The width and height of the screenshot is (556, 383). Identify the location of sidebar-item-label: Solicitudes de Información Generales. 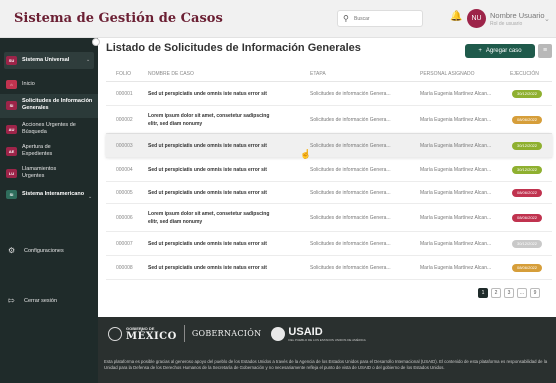
(57, 104).